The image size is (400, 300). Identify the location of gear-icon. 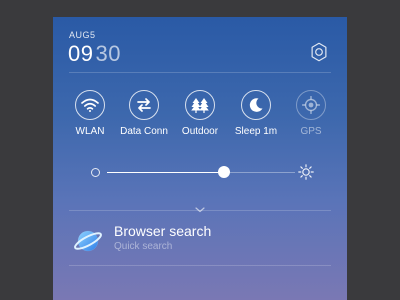
(319, 52).